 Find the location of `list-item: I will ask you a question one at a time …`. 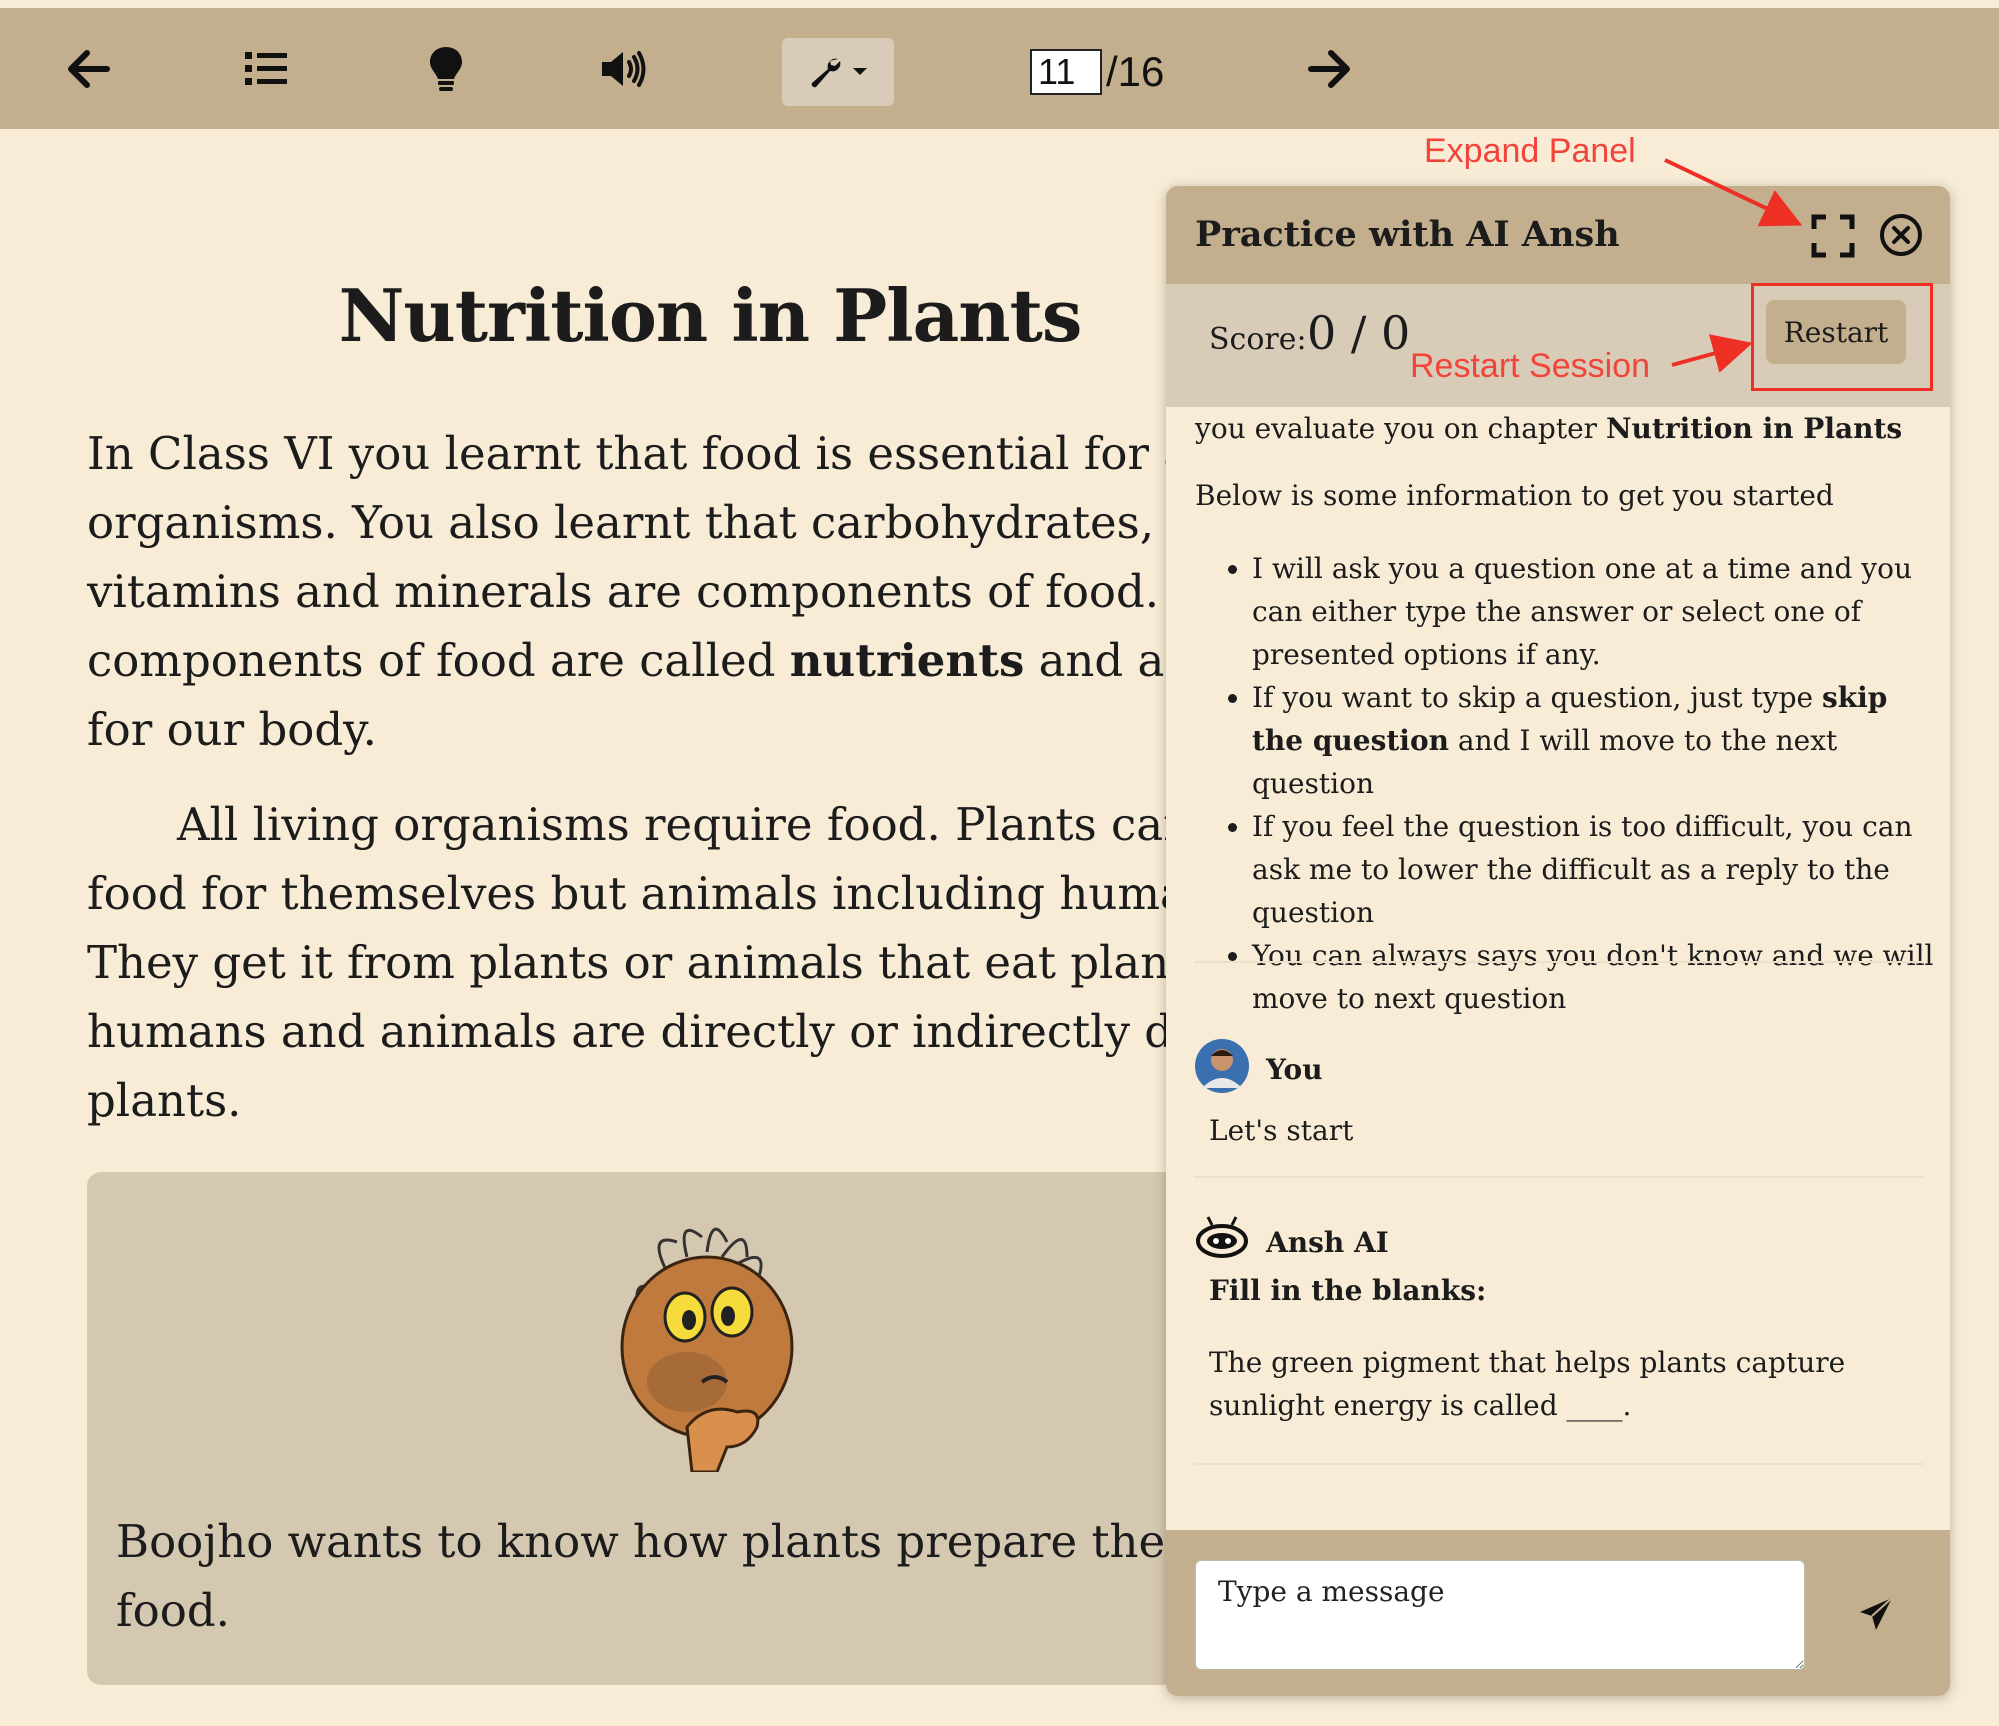

list-item: I will ask you a question one at a time … is located at coordinates (1593, 611).